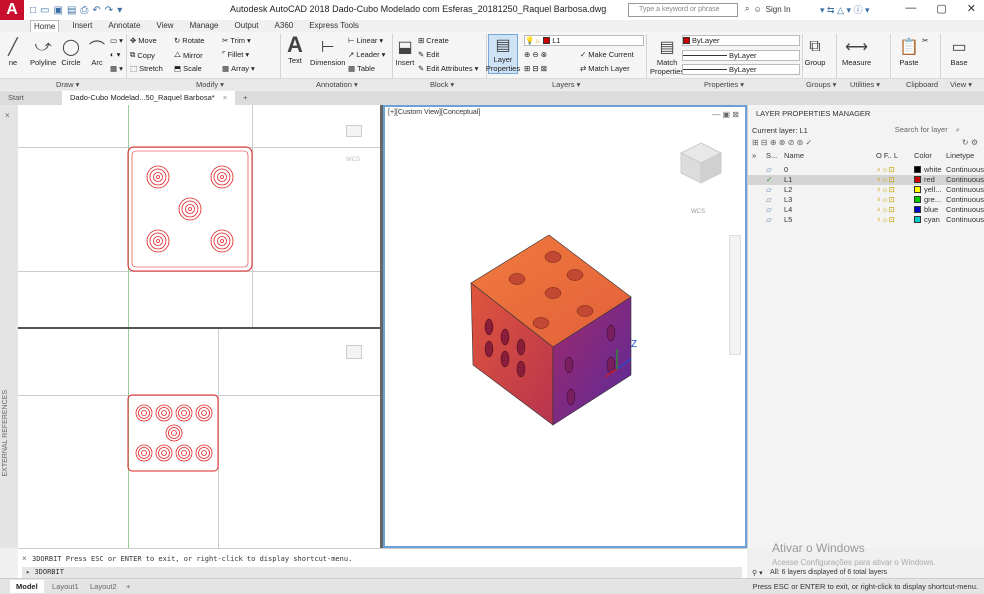 Image resolution: width=984 pixels, height=594 pixels. Describe the element at coordinates (199, 438) in the screenshot. I see `viewport-front` at that location.